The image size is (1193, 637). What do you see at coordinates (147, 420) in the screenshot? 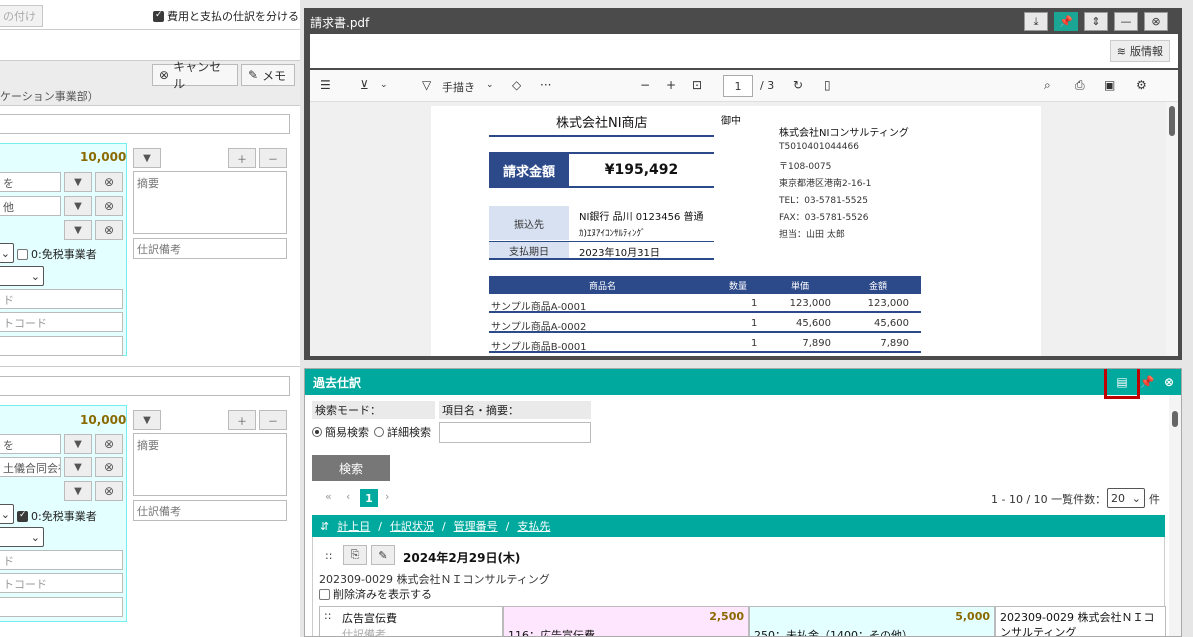
I see `summary-dropdown-2: ▼` at bounding box center [147, 420].